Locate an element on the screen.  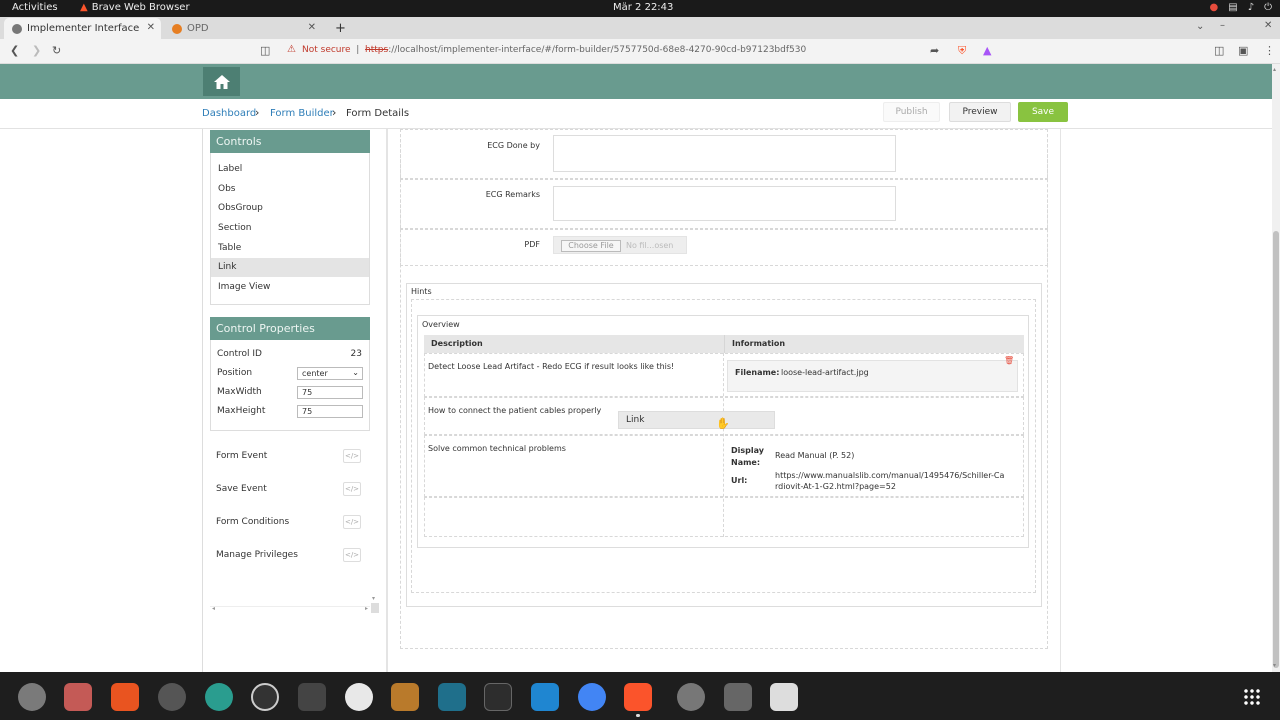
form-conditions-code-button: </> is located at coordinates (352, 522).